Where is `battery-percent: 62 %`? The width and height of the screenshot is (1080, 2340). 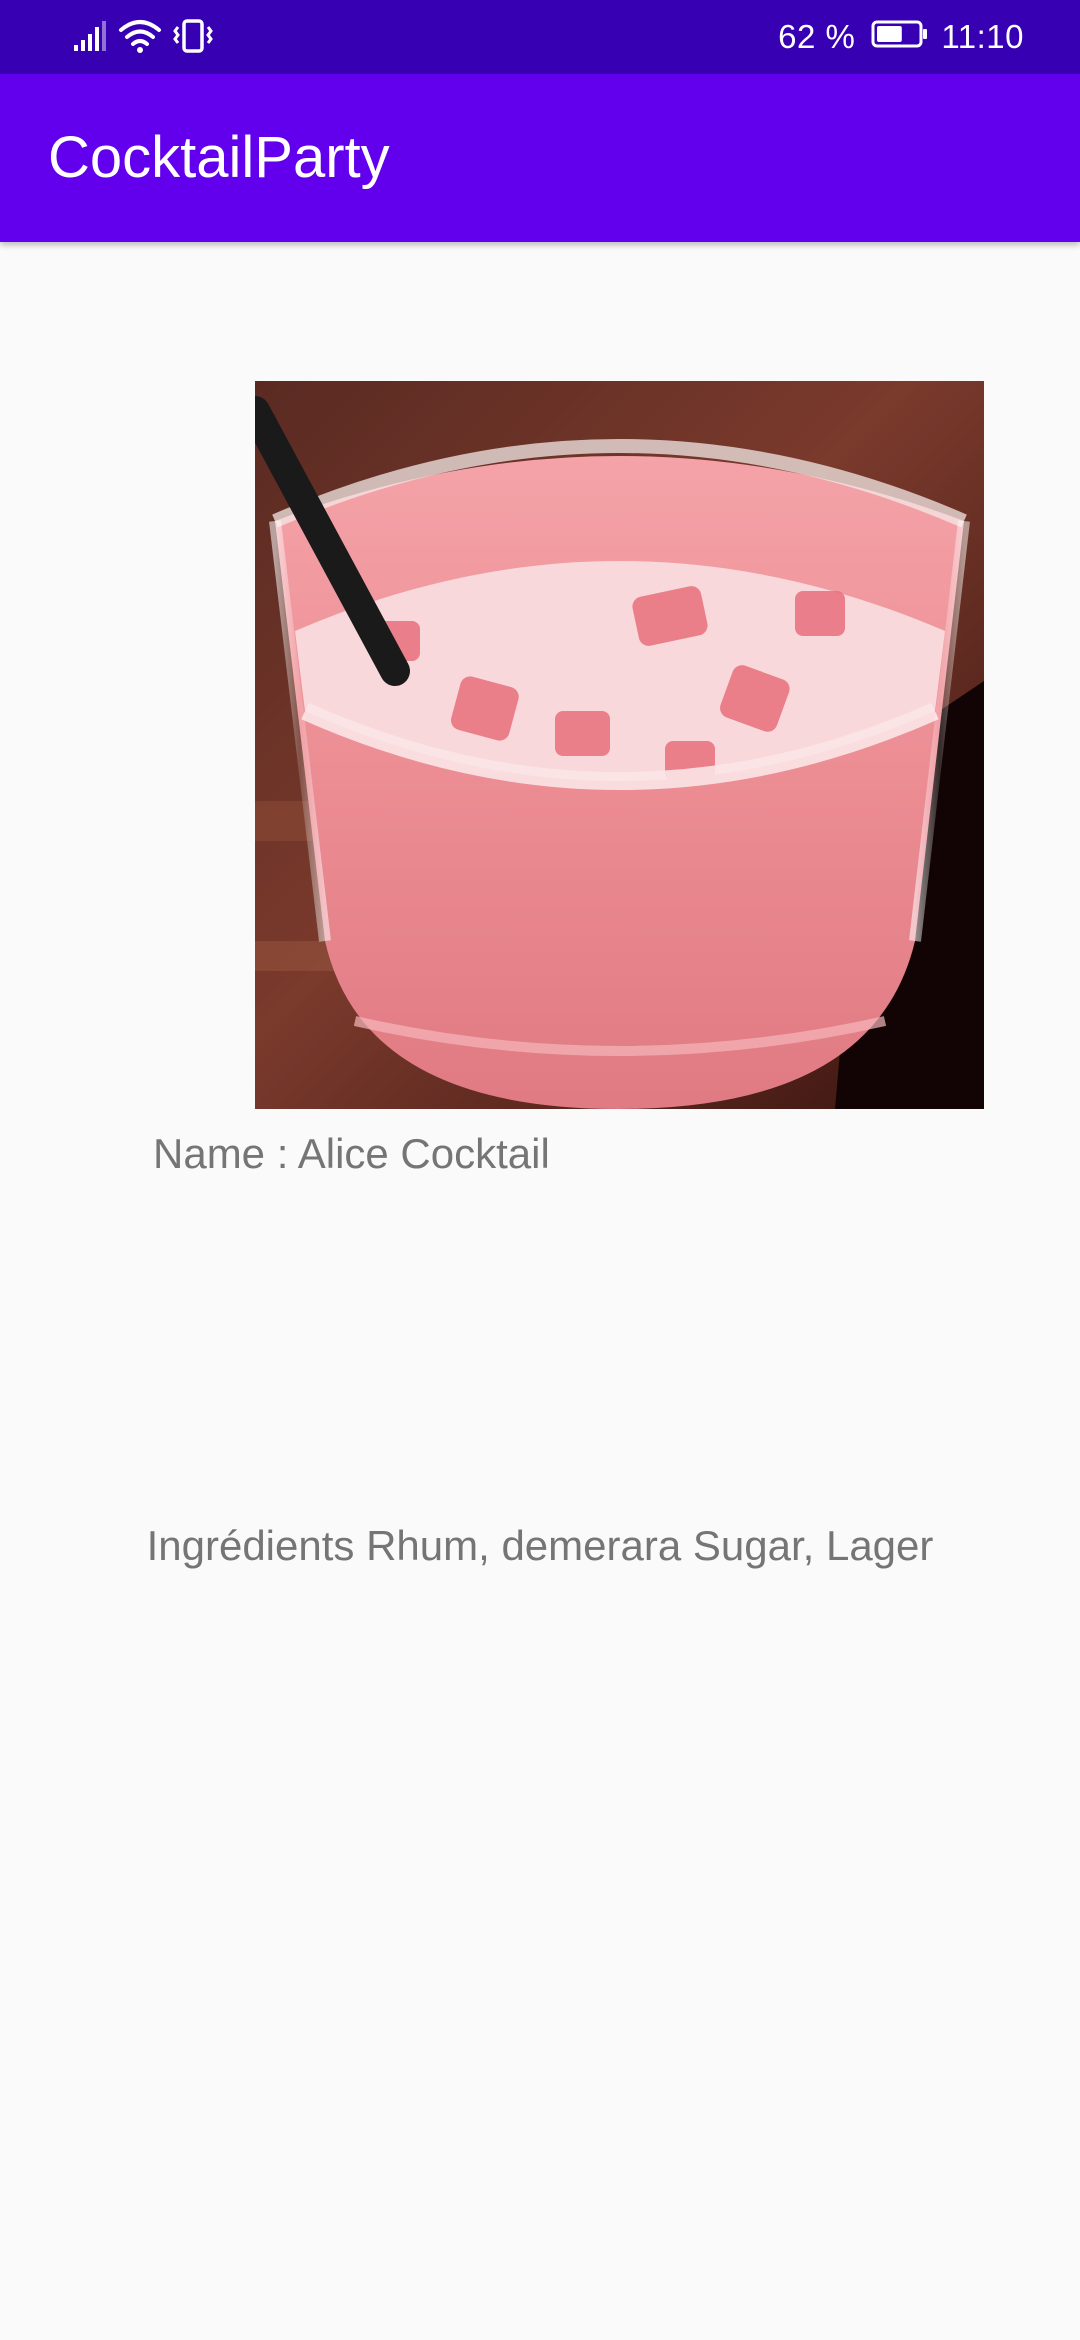 battery-percent: 62 % is located at coordinates (817, 36).